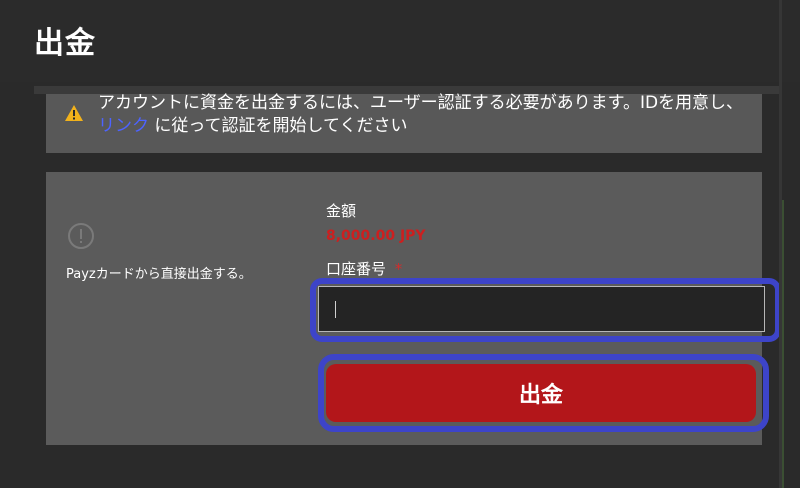  What do you see at coordinates (74, 113) in the screenshot?
I see `warning-icon` at bounding box center [74, 113].